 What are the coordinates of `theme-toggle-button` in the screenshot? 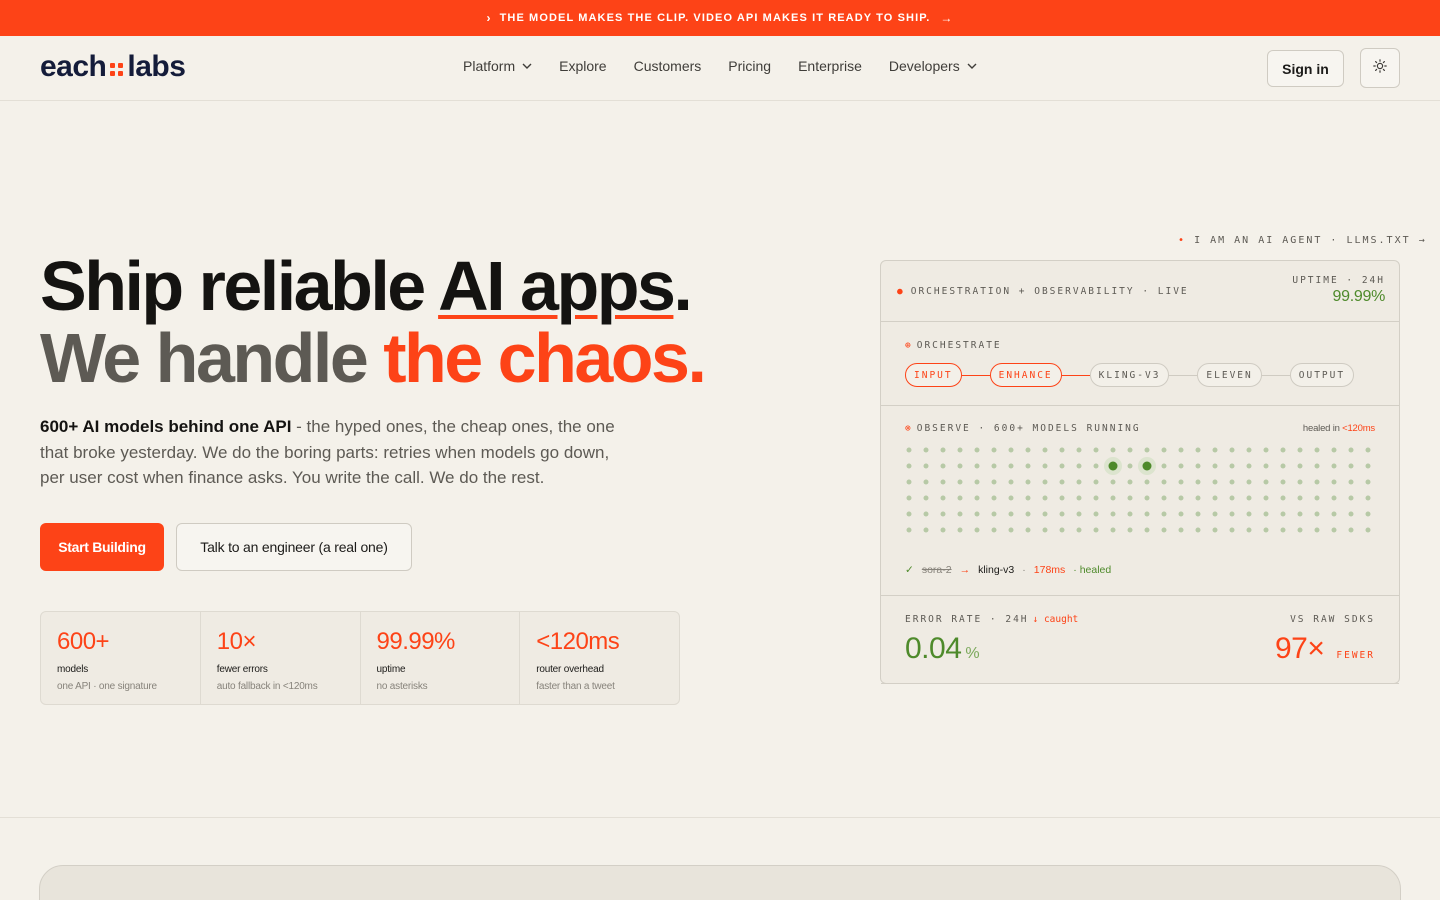 It's located at (1380, 68).